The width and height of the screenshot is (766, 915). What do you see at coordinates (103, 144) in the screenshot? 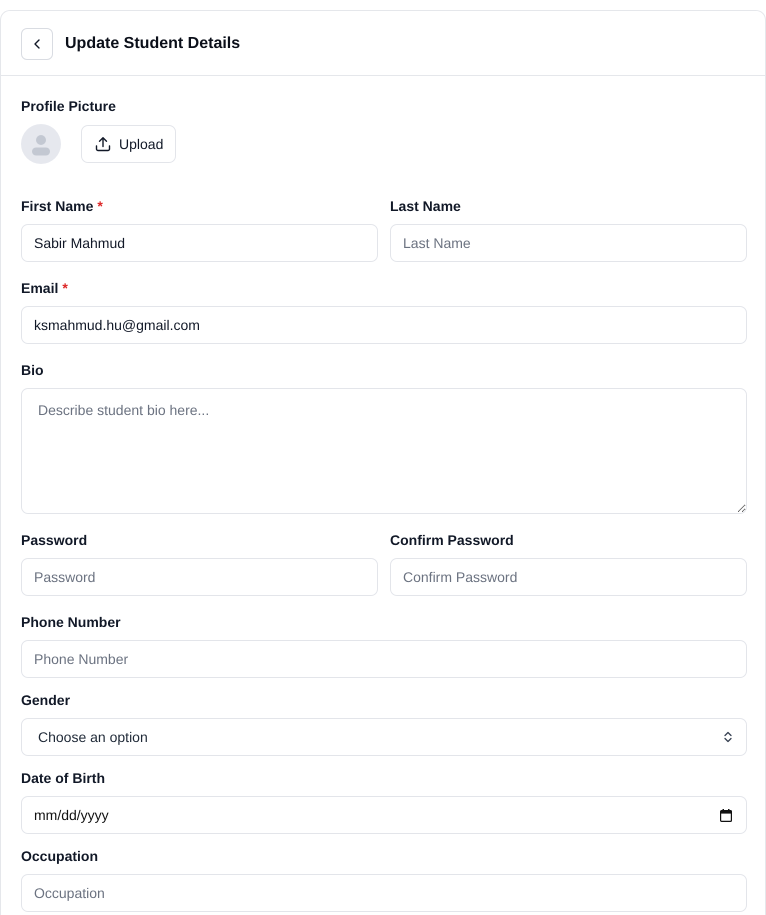
I see `upload-icon` at bounding box center [103, 144].